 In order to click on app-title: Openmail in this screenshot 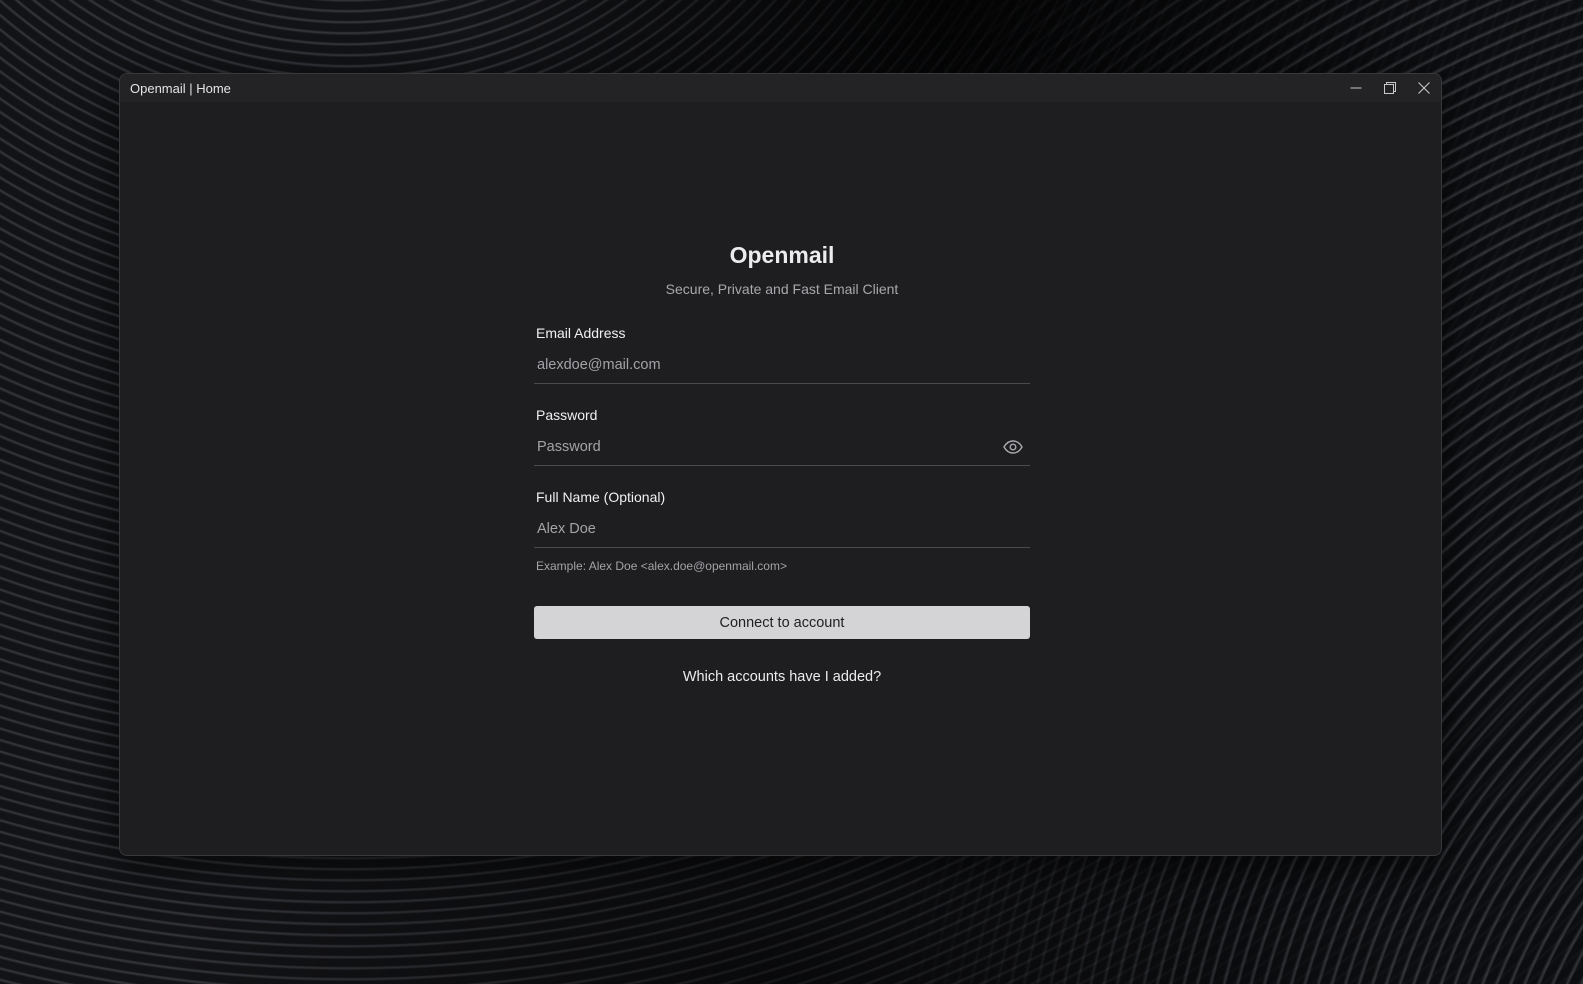, I will do `click(782, 255)`.